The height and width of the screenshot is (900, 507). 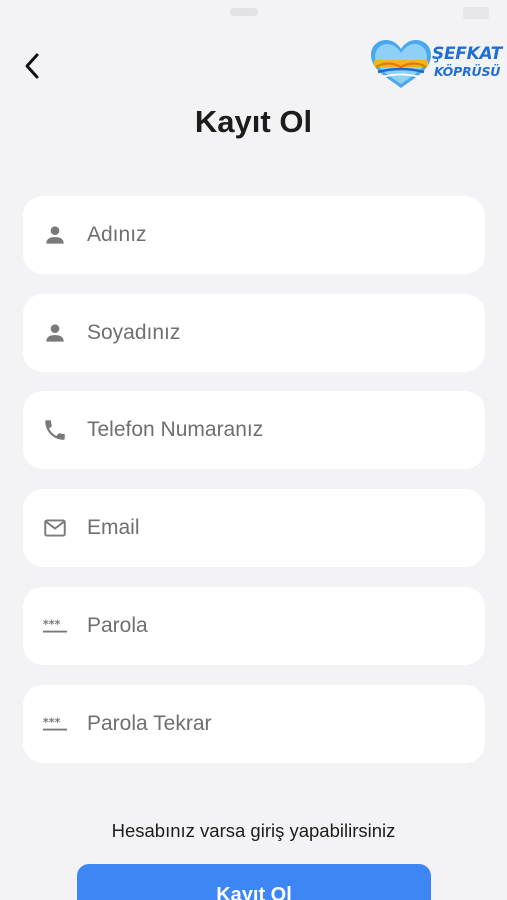 What do you see at coordinates (401, 64) in the screenshot?
I see `heart-bridge-logo-icon` at bounding box center [401, 64].